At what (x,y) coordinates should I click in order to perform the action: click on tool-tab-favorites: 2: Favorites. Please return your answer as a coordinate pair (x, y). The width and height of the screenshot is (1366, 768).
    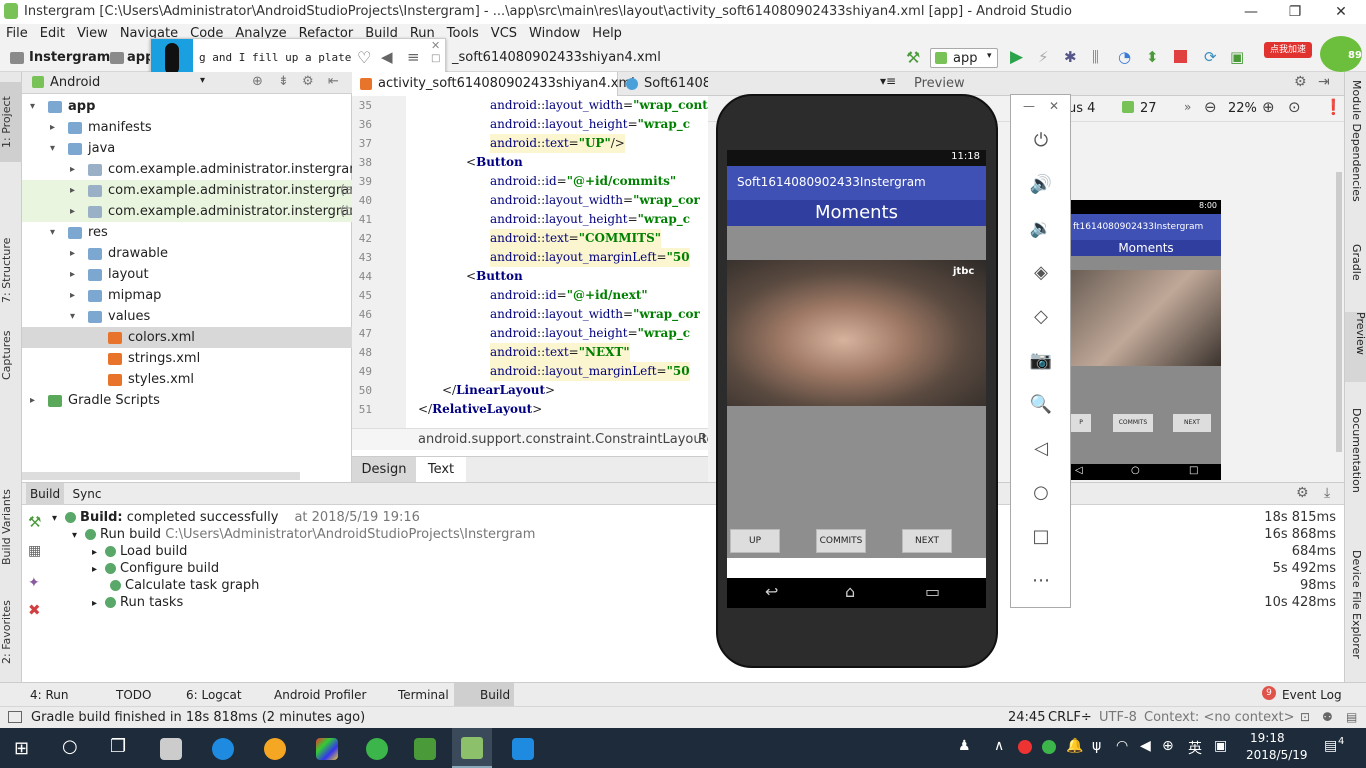
    Looking at the image, I should click on (11, 632).